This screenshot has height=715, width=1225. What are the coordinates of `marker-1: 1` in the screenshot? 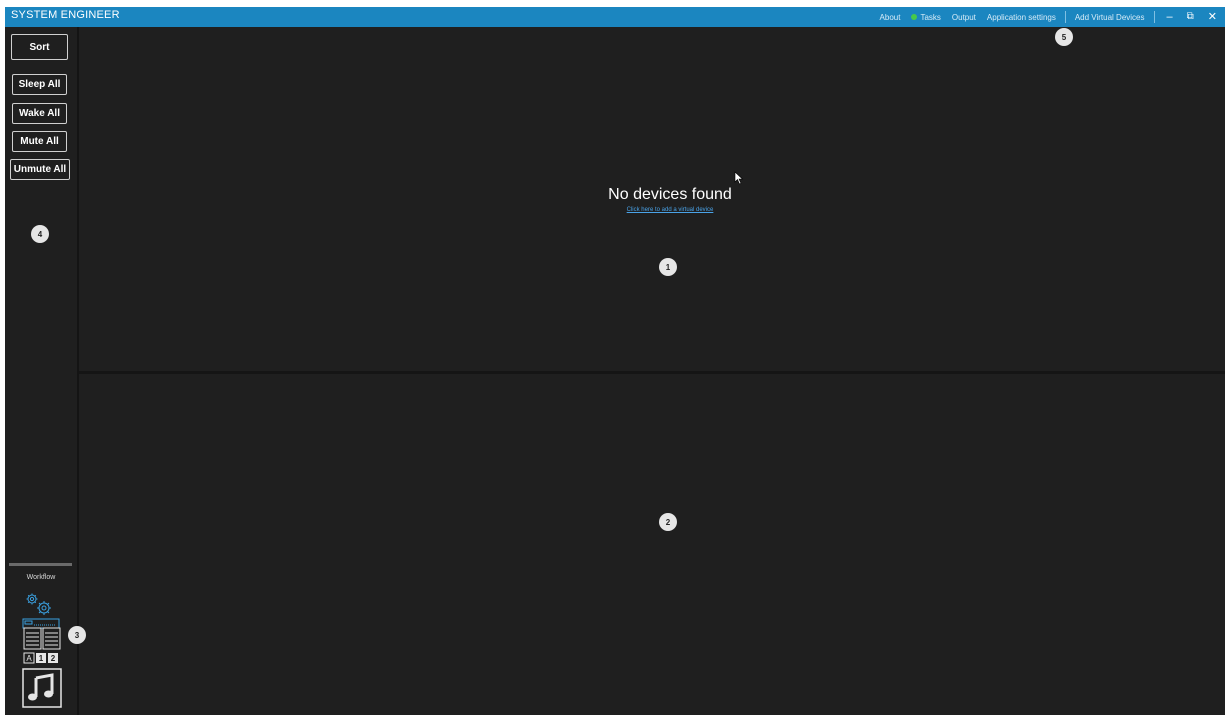 It's located at (668, 267).